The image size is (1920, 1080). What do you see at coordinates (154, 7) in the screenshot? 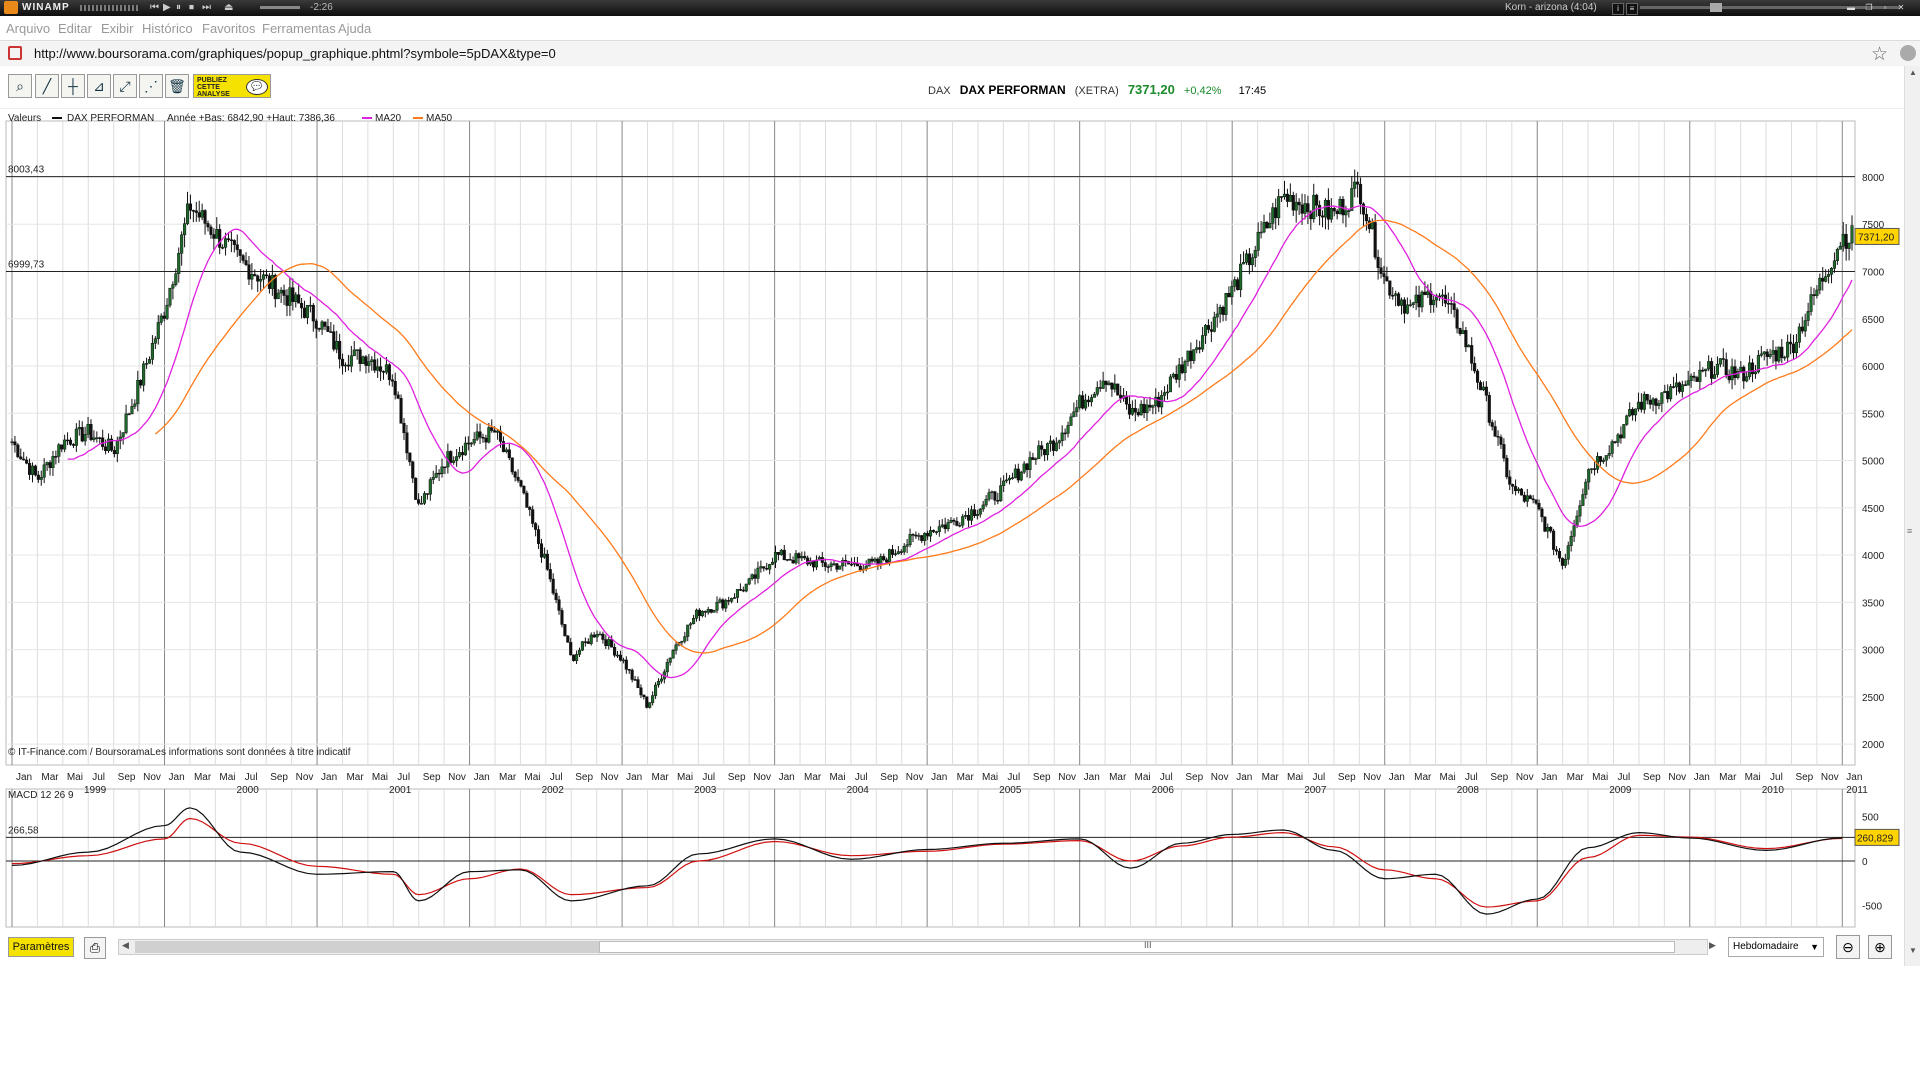
I see `prev-icon: ⏮` at bounding box center [154, 7].